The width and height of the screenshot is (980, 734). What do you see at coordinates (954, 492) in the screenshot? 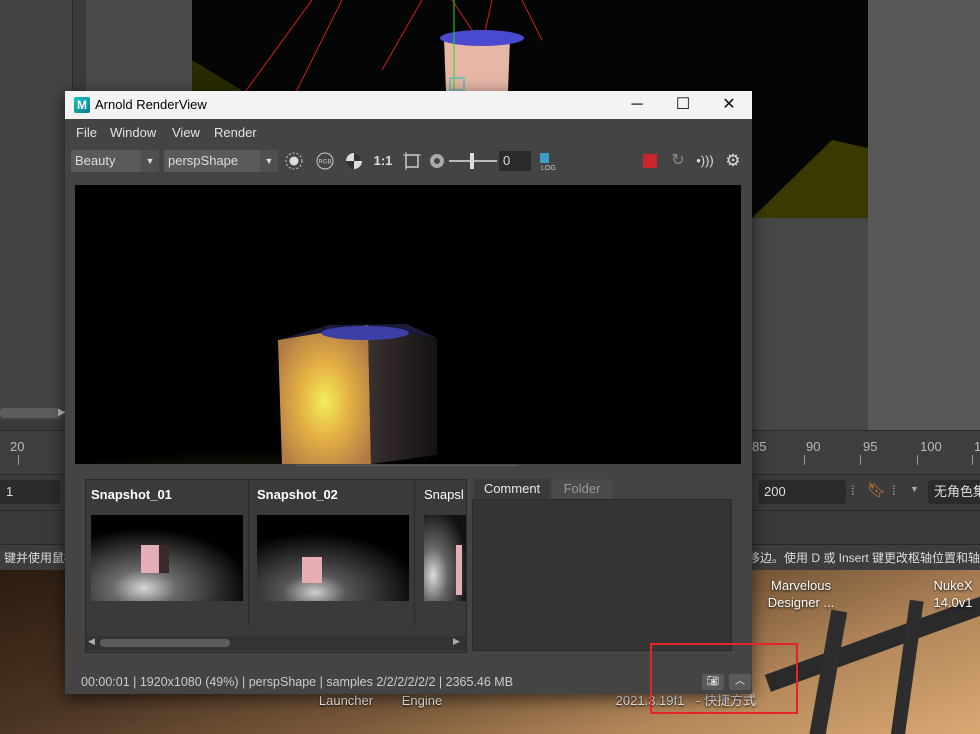
I see `character-set-select: 无角色集` at bounding box center [954, 492].